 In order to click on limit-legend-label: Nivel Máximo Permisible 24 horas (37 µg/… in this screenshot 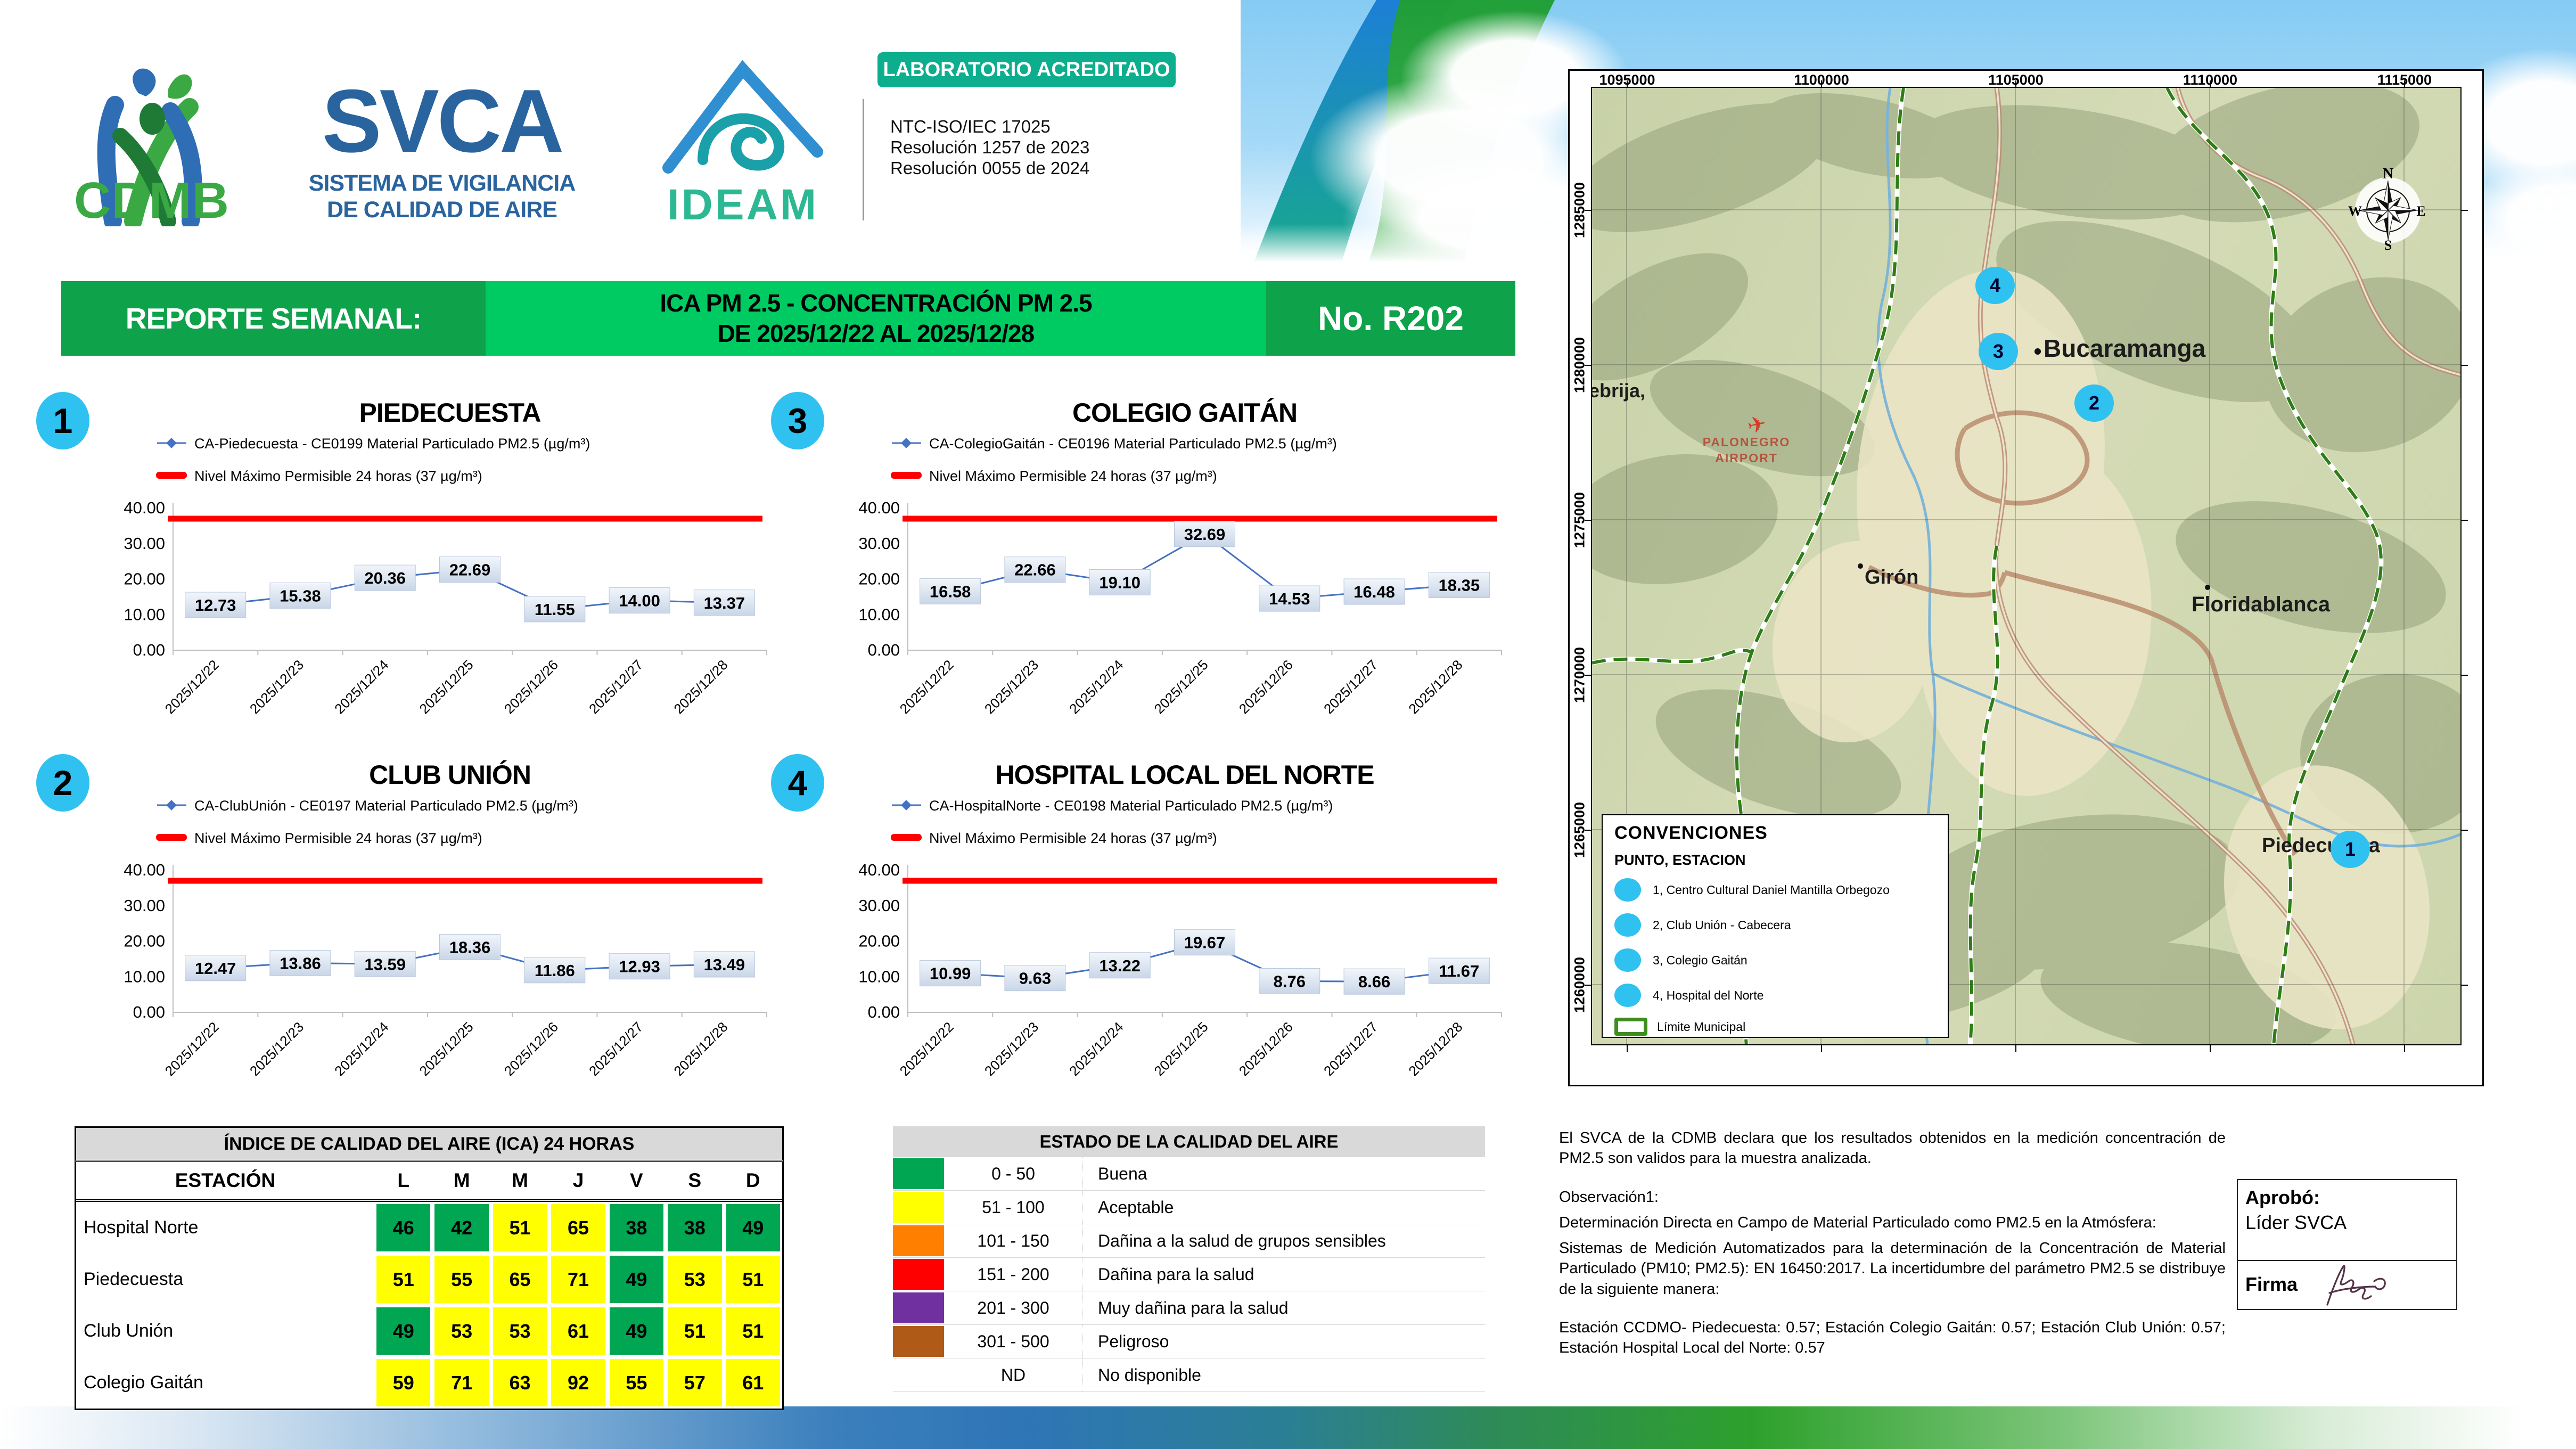, I will do `click(338, 476)`.